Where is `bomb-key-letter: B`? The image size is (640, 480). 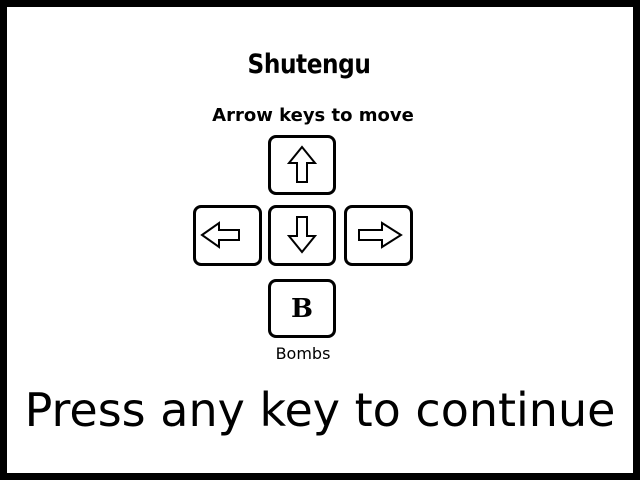
bomb-key-letter: B is located at coordinates (302, 308).